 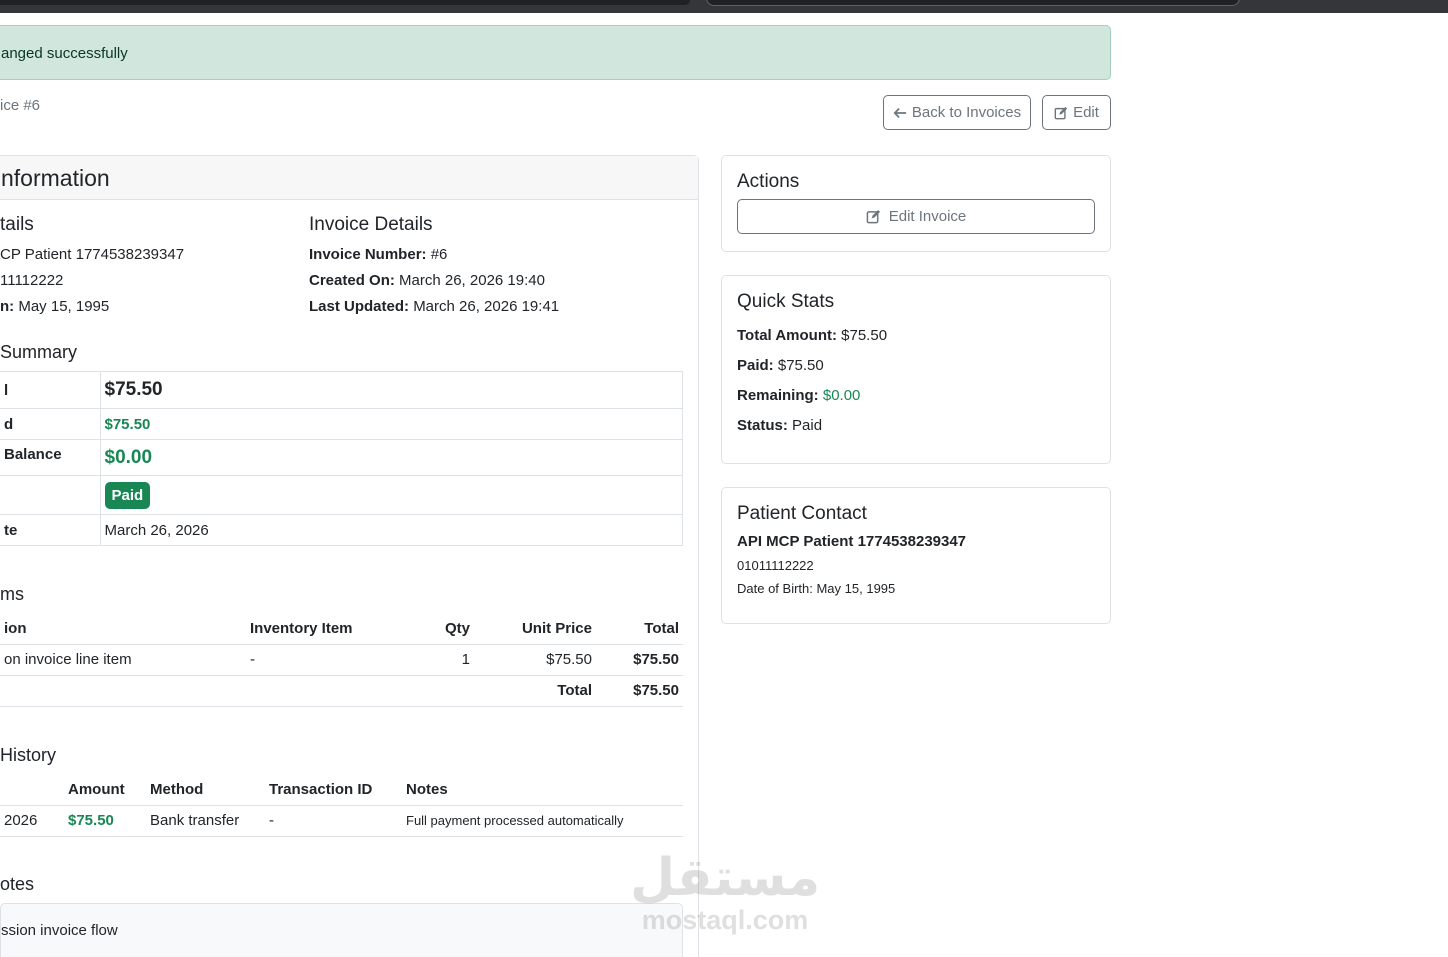 What do you see at coordinates (542, 821) in the screenshot?
I see `payment-notes: Full payment processed automatically` at bounding box center [542, 821].